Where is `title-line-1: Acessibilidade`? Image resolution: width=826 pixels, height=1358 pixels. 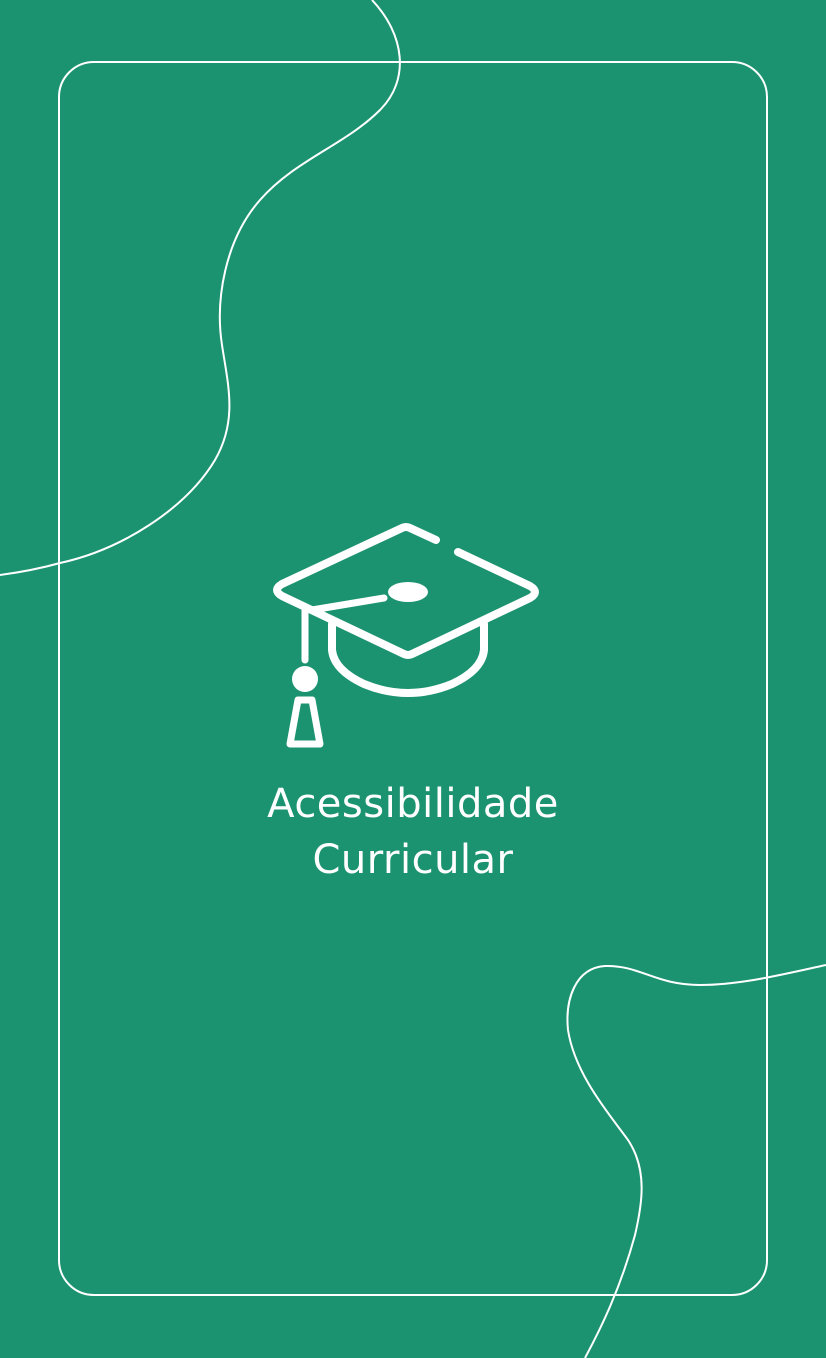 title-line-1: Acessibilidade is located at coordinates (413, 804).